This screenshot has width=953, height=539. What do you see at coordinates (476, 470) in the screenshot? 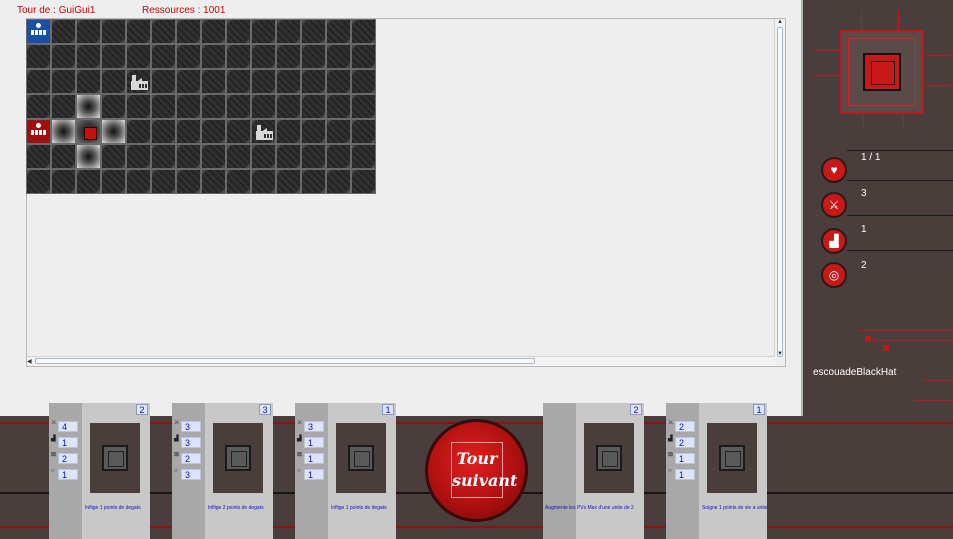
I see `next-turn-button: Tour suivant` at bounding box center [476, 470].